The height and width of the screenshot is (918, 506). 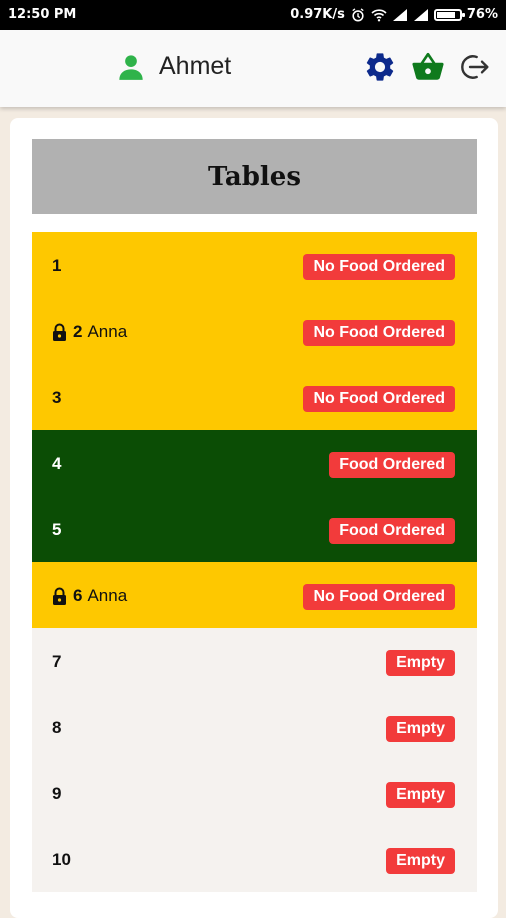 I want to click on table-label: 2 Anna, so click(x=89, y=332).